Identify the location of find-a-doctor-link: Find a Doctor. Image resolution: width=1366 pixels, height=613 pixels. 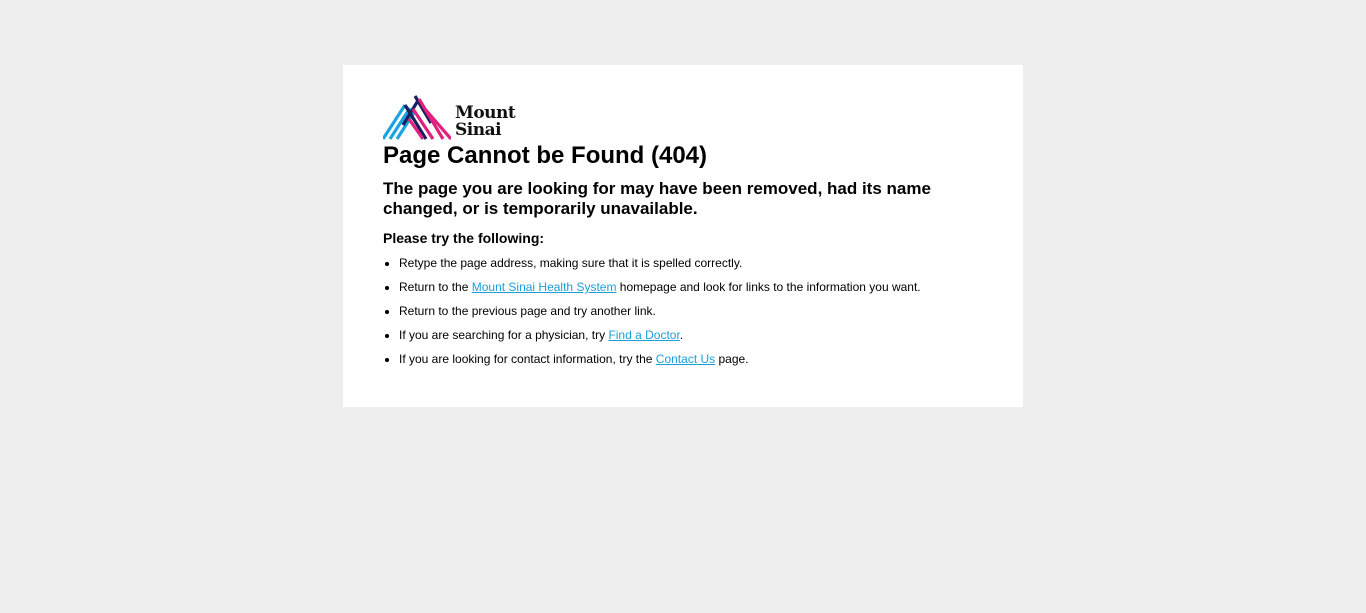
(643, 335).